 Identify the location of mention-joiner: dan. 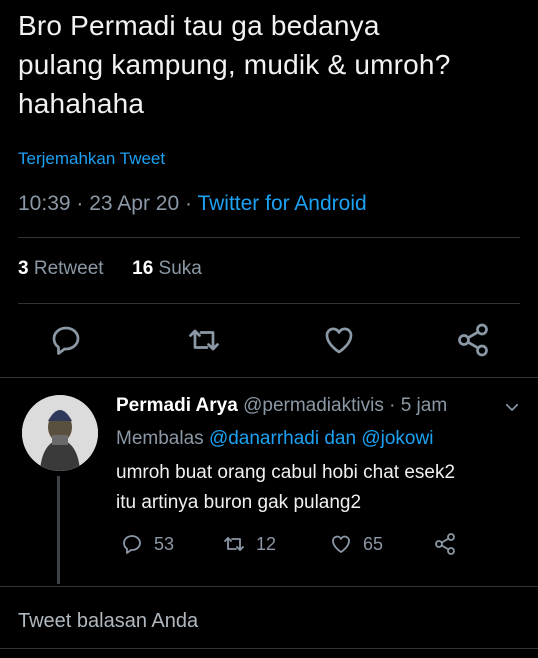
(340, 438).